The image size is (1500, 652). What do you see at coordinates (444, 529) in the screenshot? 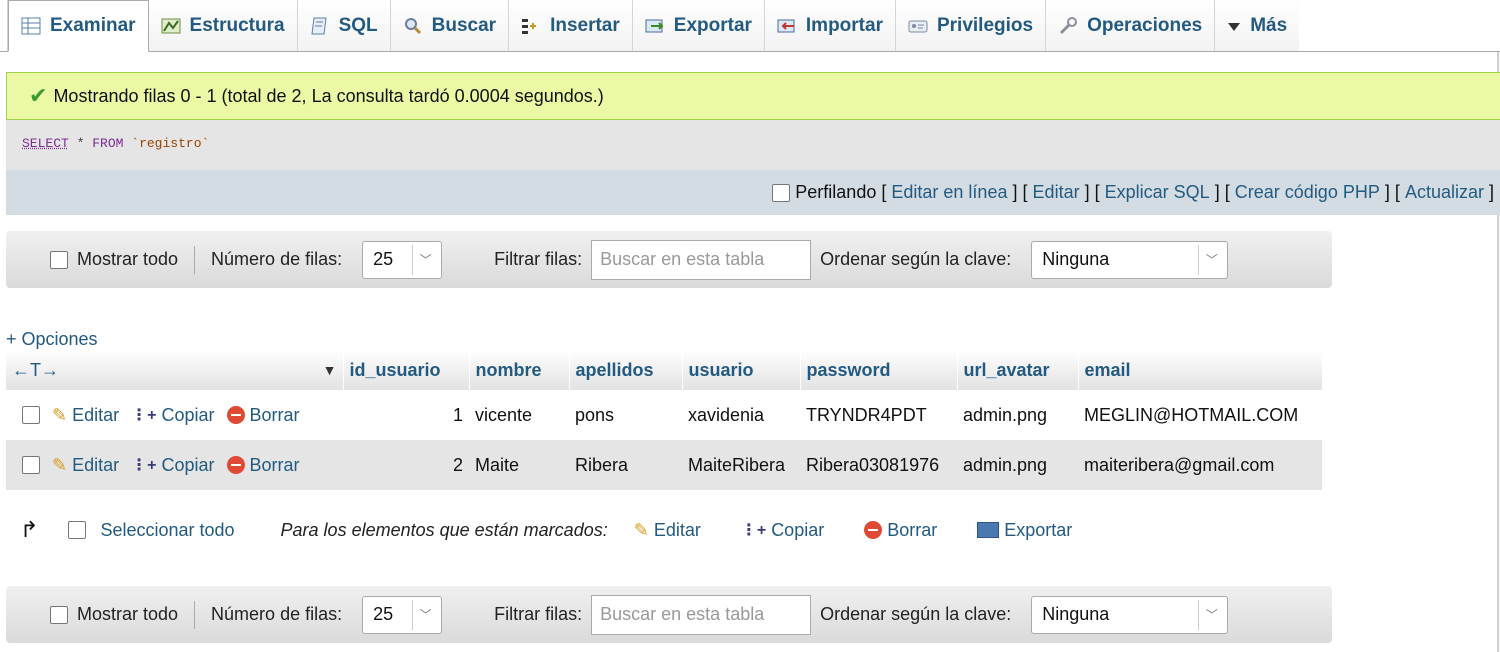
I see `marked-items-label: Para los elementos que están marcados:` at bounding box center [444, 529].